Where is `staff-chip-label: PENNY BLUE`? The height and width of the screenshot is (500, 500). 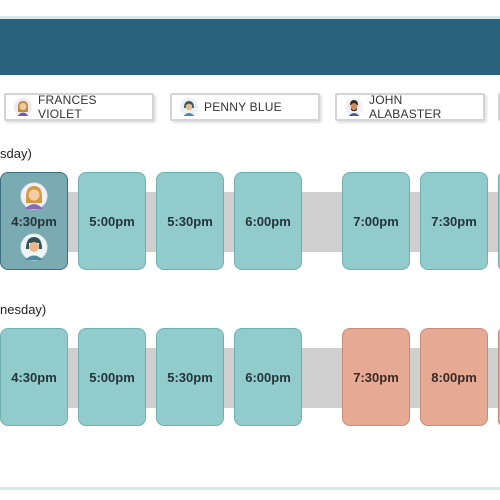 staff-chip-label: PENNY BLUE is located at coordinates (243, 107).